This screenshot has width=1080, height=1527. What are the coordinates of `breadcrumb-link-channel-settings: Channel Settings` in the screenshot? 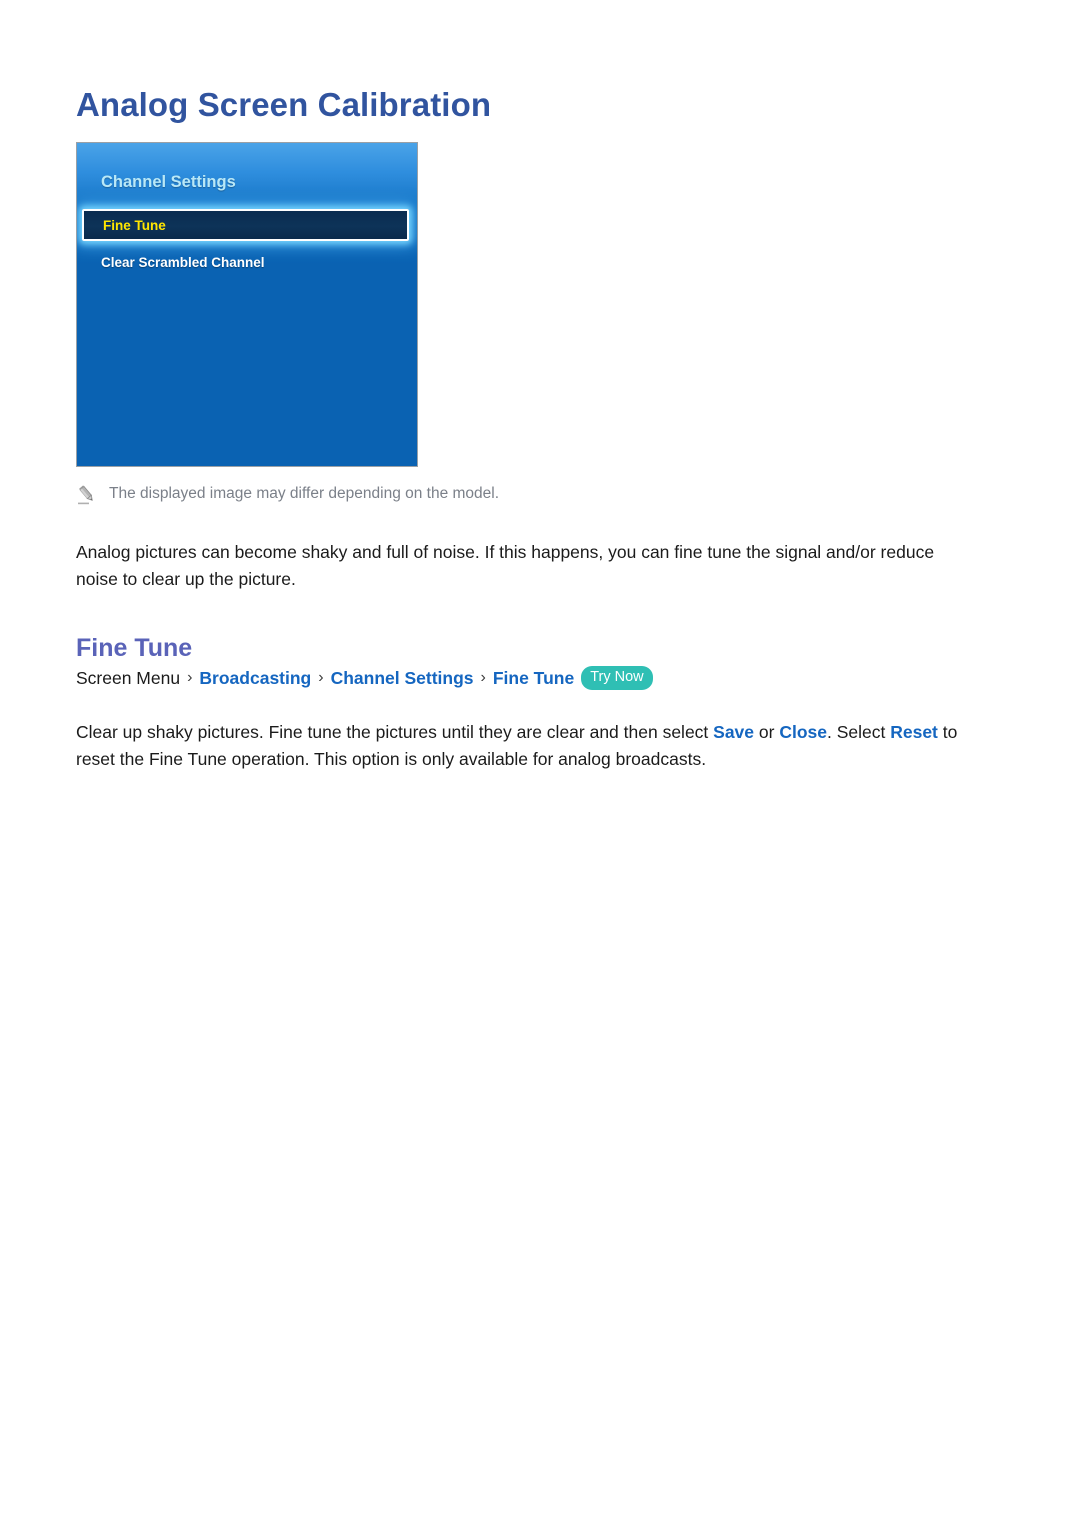 It's located at (402, 678).